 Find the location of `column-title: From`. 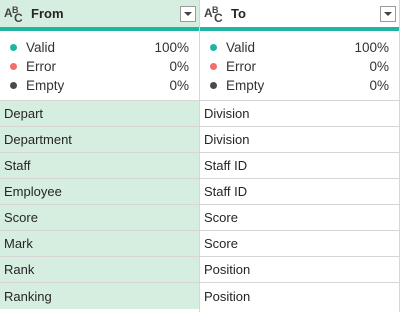

column-title: From is located at coordinates (47, 13).